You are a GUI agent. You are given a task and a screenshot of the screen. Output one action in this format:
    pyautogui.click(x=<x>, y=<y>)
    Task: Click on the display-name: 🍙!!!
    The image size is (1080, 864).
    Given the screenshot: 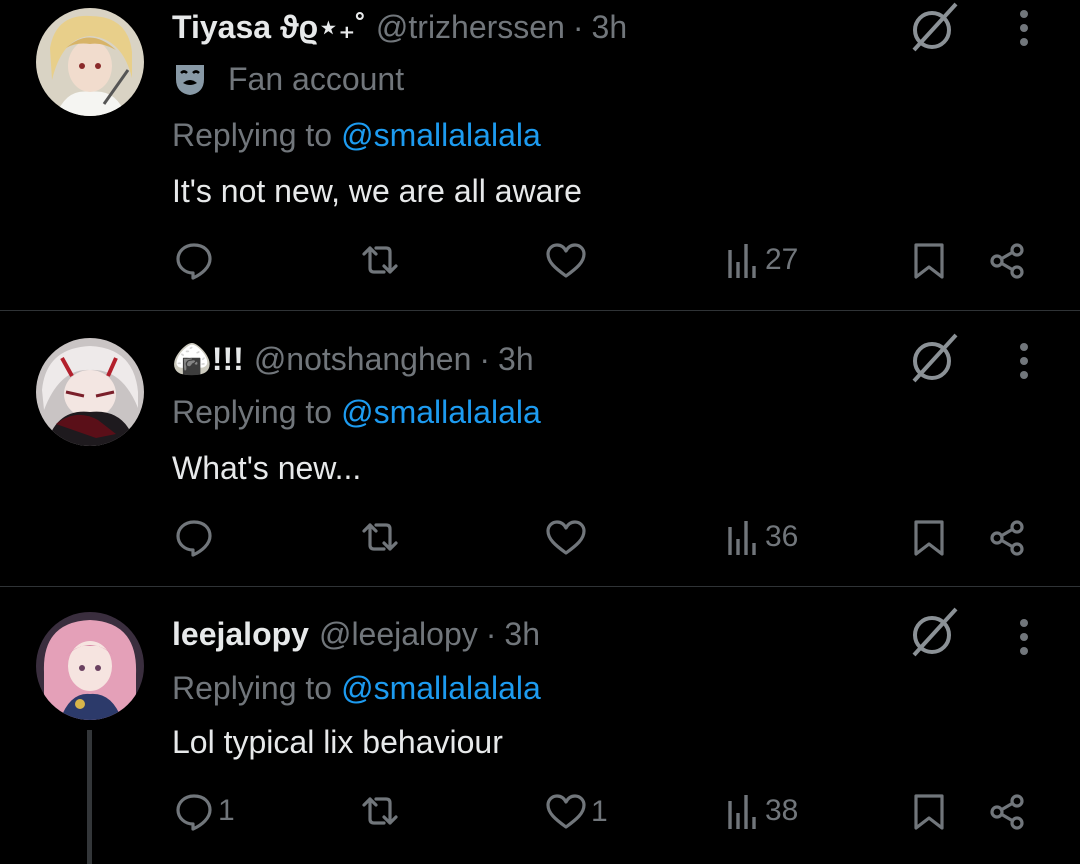 What is the action you would take?
    pyautogui.click(x=208, y=359)
    